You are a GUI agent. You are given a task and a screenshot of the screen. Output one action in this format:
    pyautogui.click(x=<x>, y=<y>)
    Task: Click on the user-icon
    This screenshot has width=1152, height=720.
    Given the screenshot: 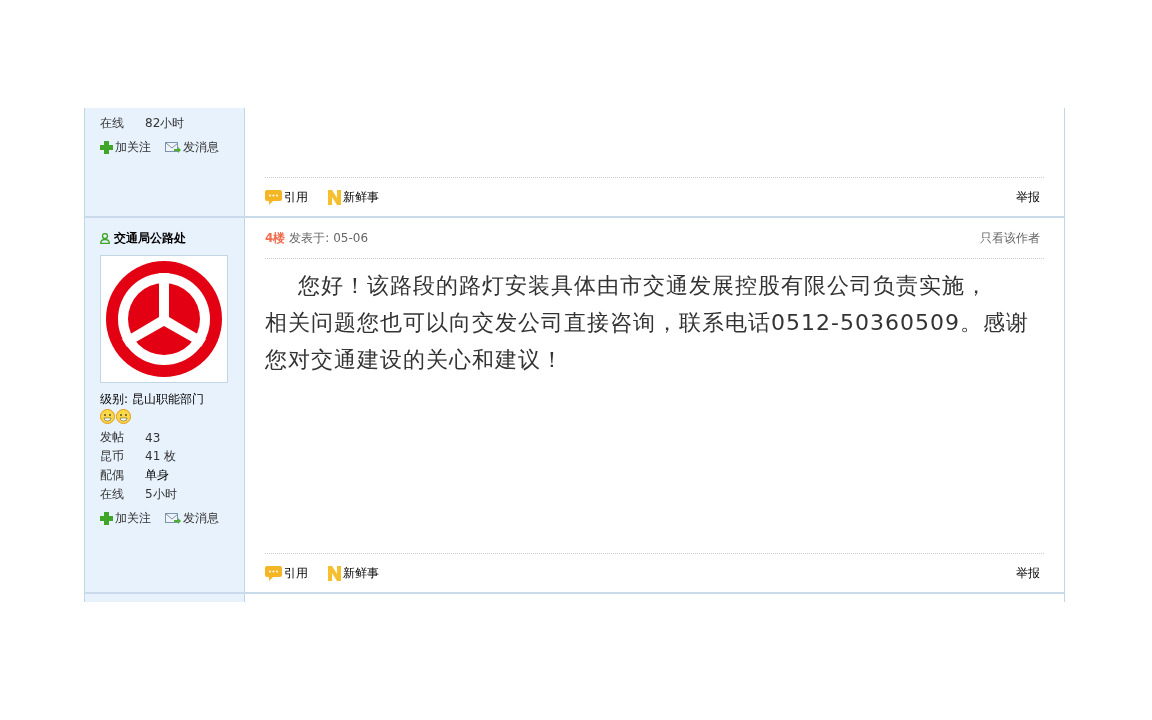 What is the action you would take?
    pyautogui.click(x=105, y=238)
    